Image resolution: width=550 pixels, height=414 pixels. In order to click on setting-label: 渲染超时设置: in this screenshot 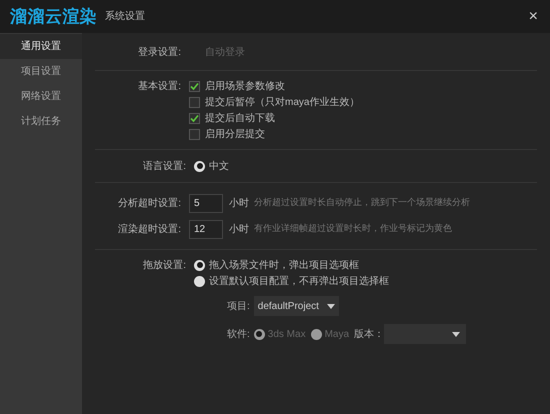, I will do `click(149, 229)`.